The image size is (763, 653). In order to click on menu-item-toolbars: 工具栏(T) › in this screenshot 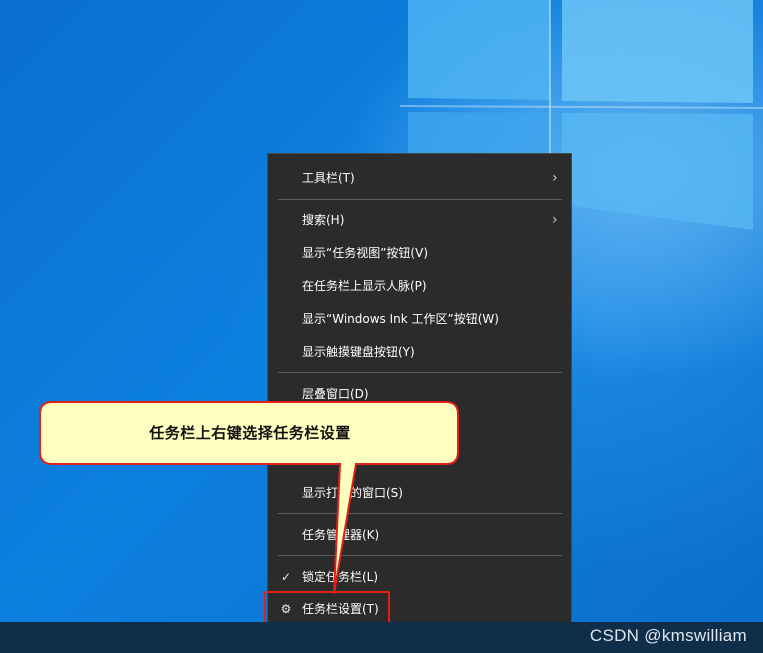, I will do `click(419, 178)`.